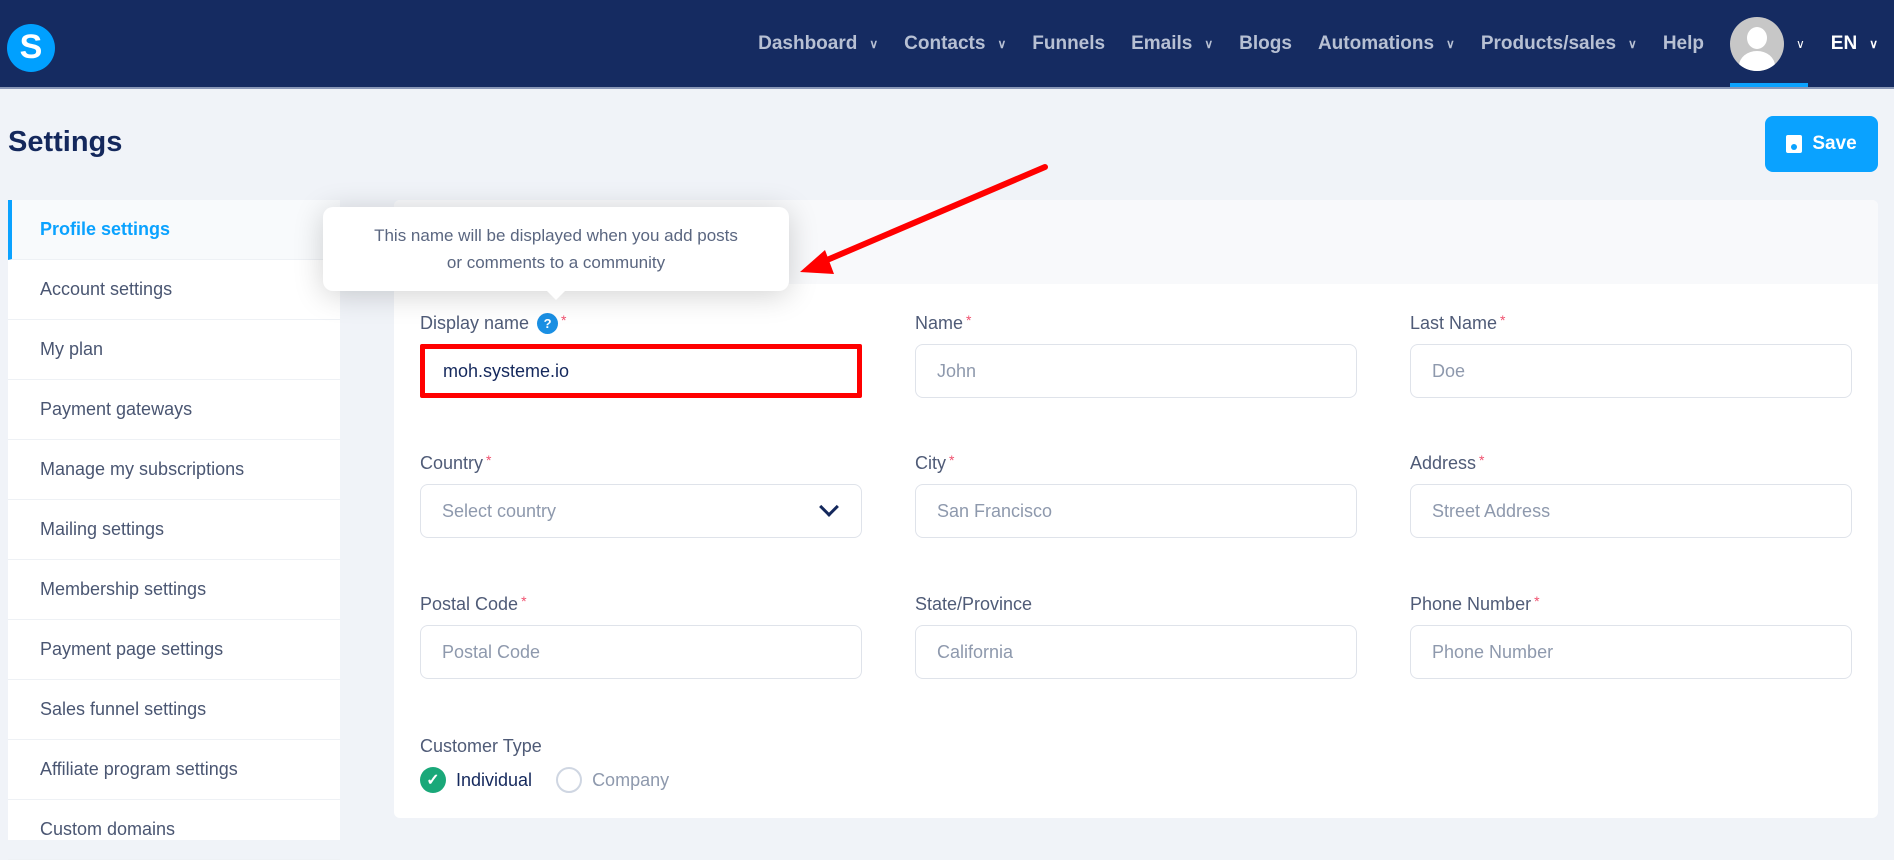 This screenshot has width=1894, height=860. I want to click on annotation-arrow, so click(924, 219).